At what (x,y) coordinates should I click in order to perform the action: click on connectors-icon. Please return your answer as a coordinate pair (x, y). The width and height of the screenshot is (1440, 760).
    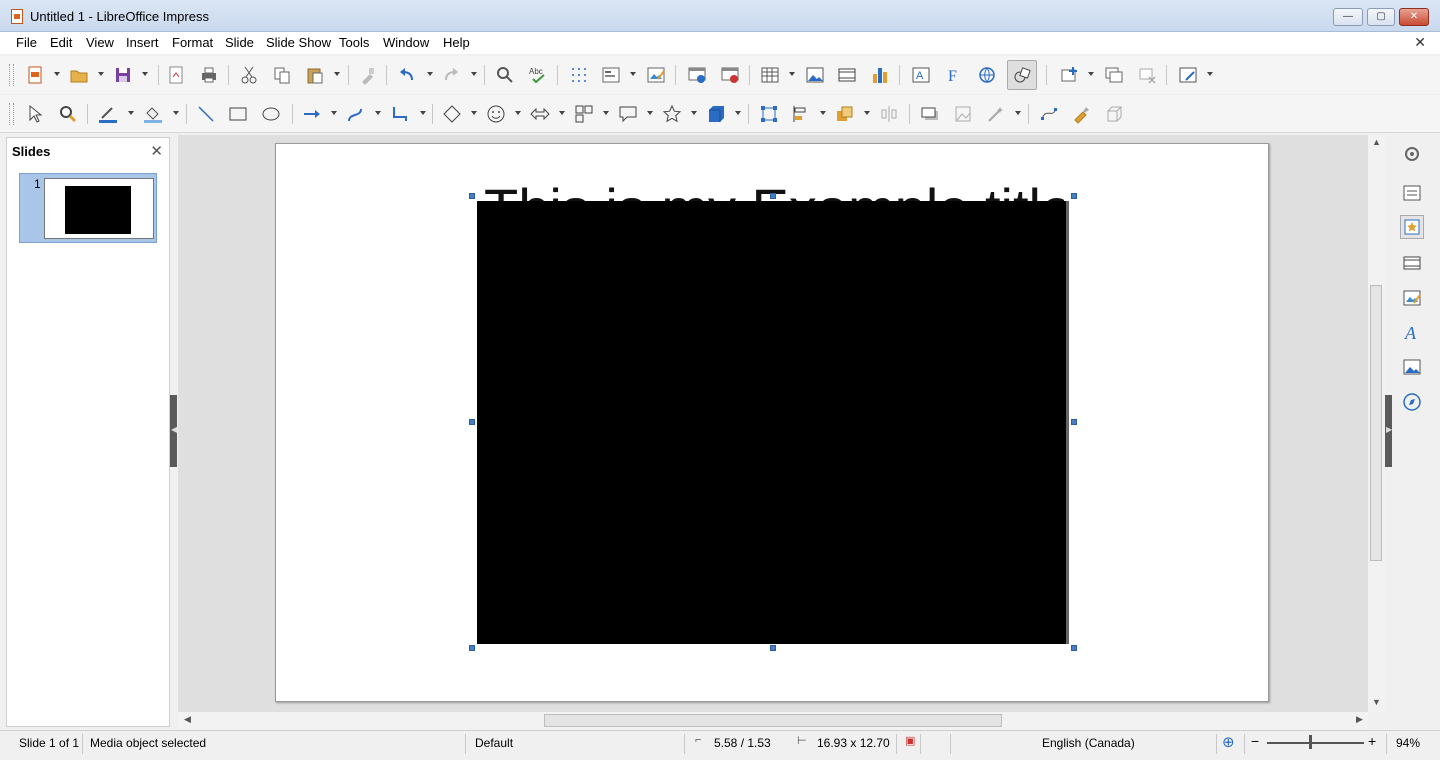
    Looking at the image, I should click on (400, 114).